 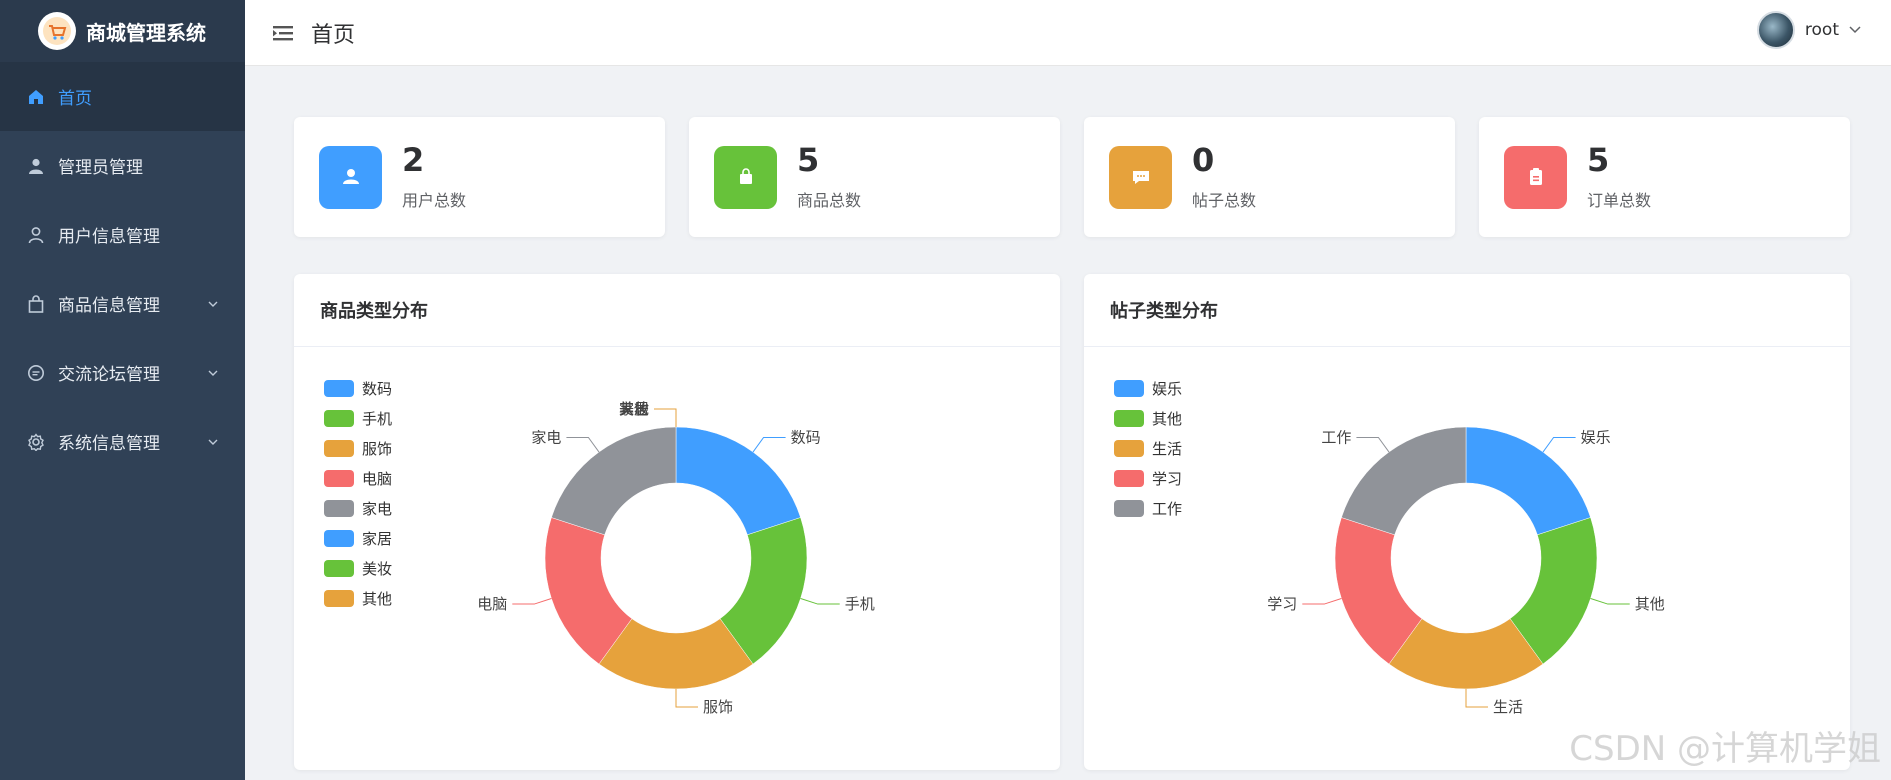 What do you see at coordinates (1664, 177) in the screenshot?
I see `stat-card: 5 订单总数` at bounding box center [1664, 177].